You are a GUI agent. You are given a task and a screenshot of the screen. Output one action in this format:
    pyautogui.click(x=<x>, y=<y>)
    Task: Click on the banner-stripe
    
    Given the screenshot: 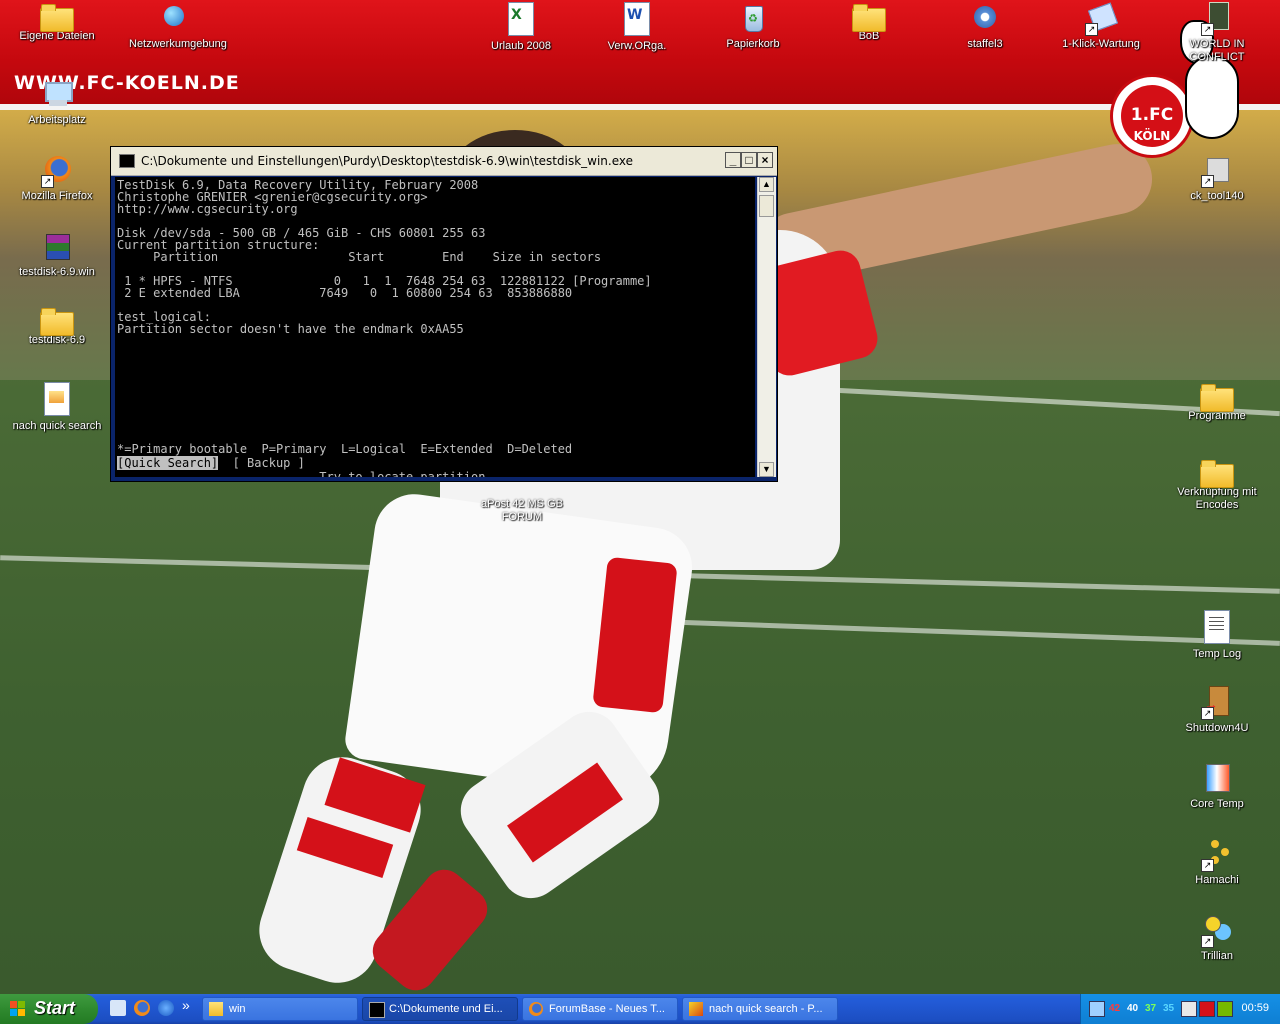 What is the action you would take?
    pyautogui.click(x=640, y=107)
    